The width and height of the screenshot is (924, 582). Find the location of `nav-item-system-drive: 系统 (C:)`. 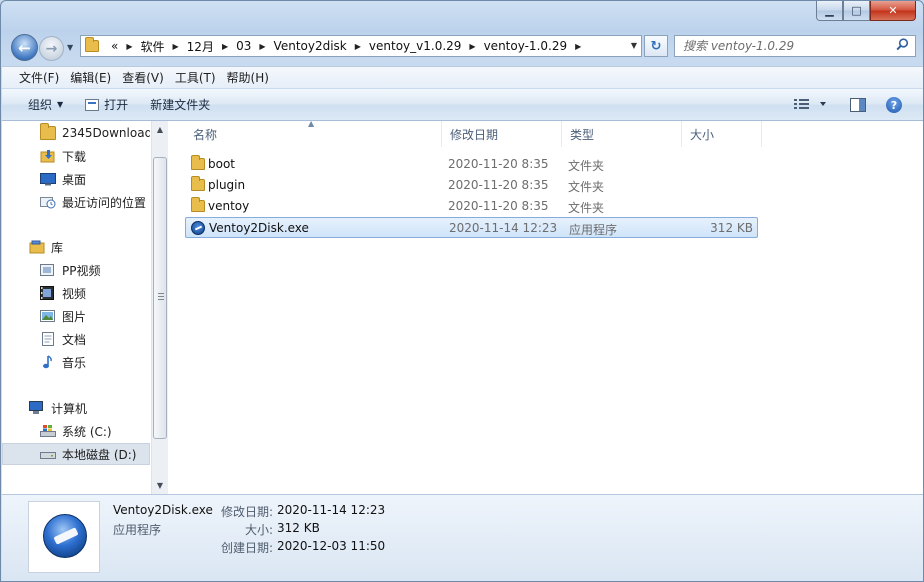

nav-item-system-drive: 系统 (C:) is located at coordinates (76, 431).